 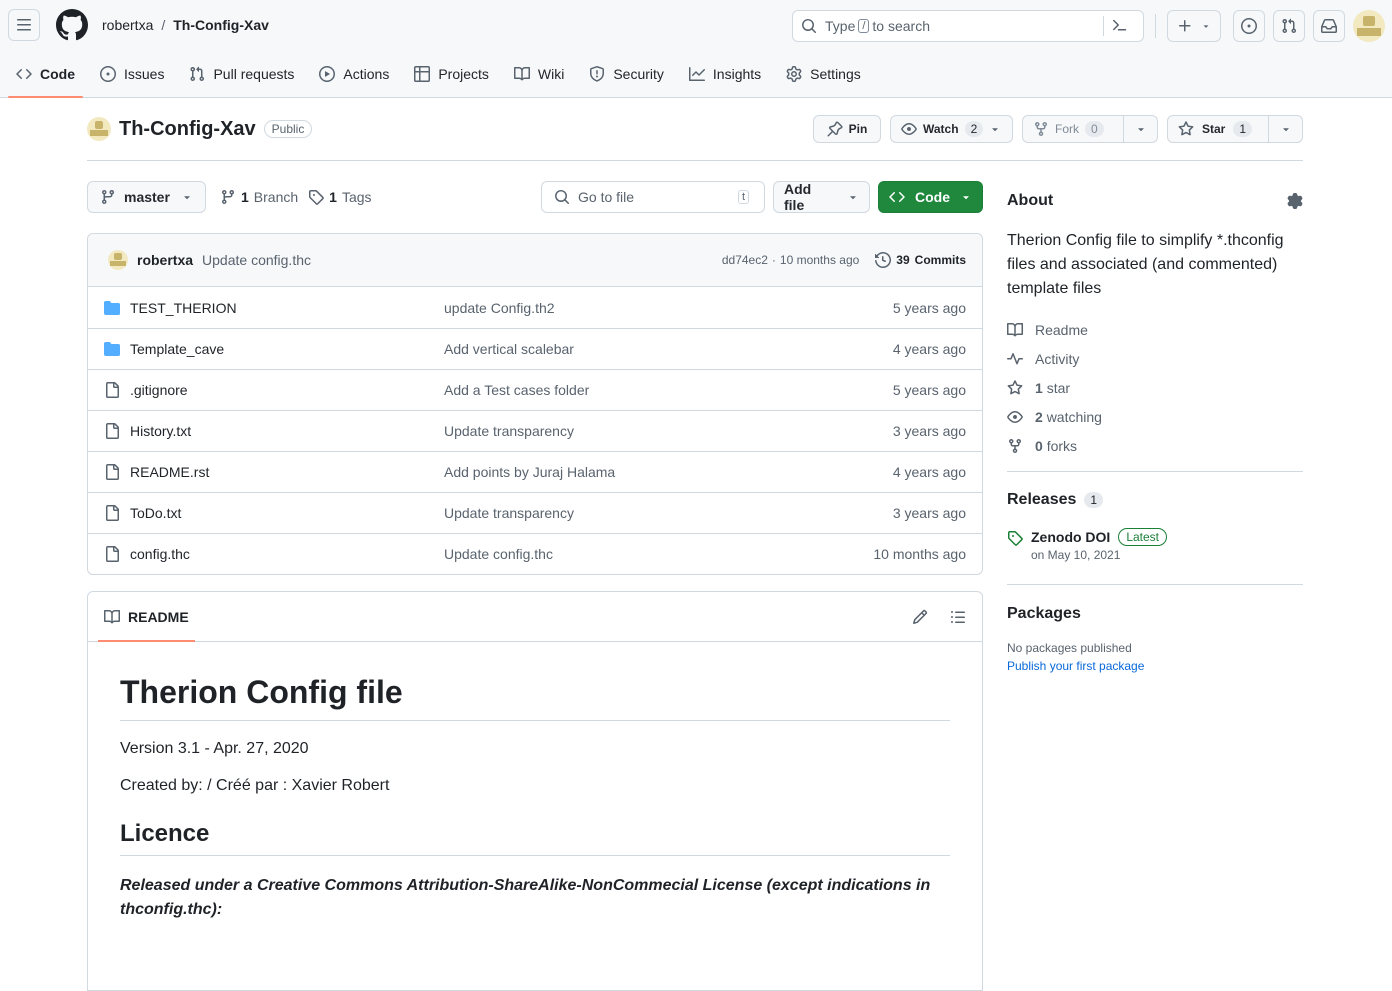 I want to click on file-name-cell: History.txt, so click(x=274, y=431).